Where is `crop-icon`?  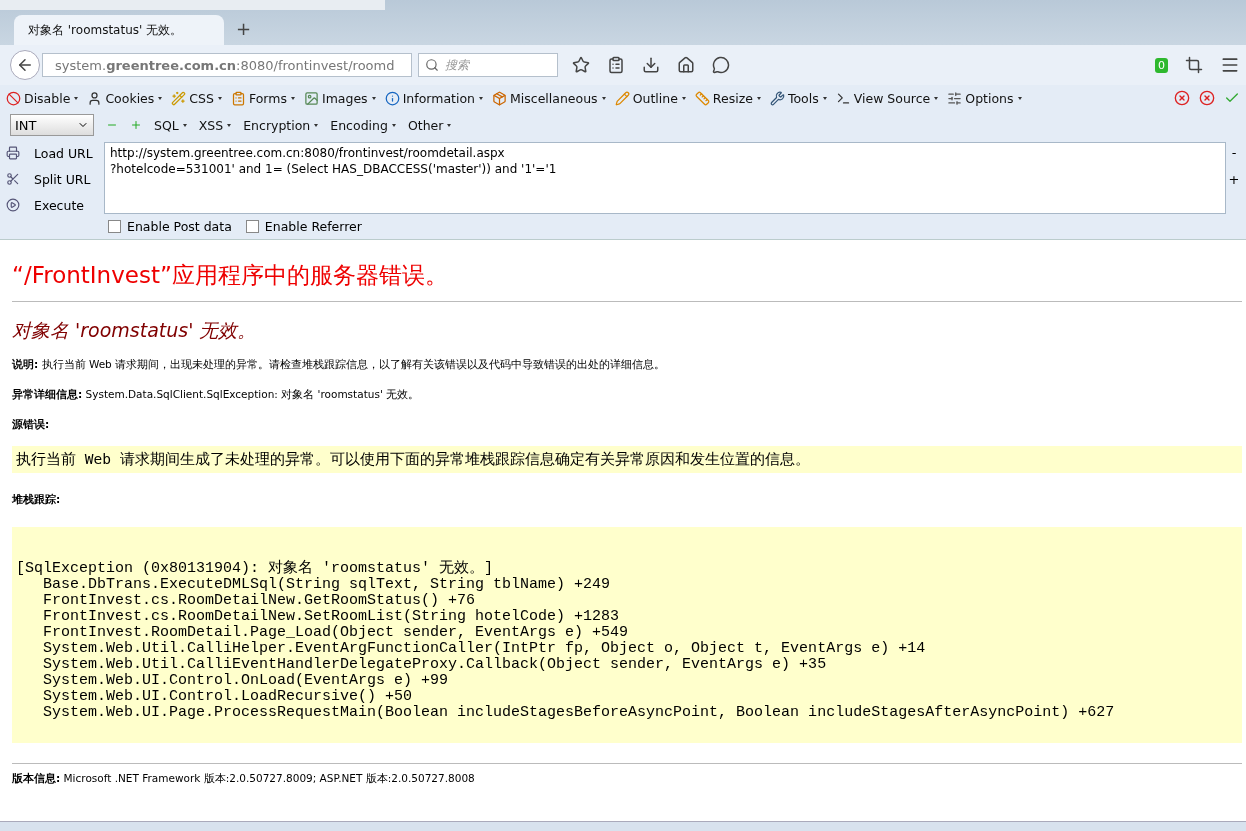
crop-icon is located at coordinates (1194, 65).